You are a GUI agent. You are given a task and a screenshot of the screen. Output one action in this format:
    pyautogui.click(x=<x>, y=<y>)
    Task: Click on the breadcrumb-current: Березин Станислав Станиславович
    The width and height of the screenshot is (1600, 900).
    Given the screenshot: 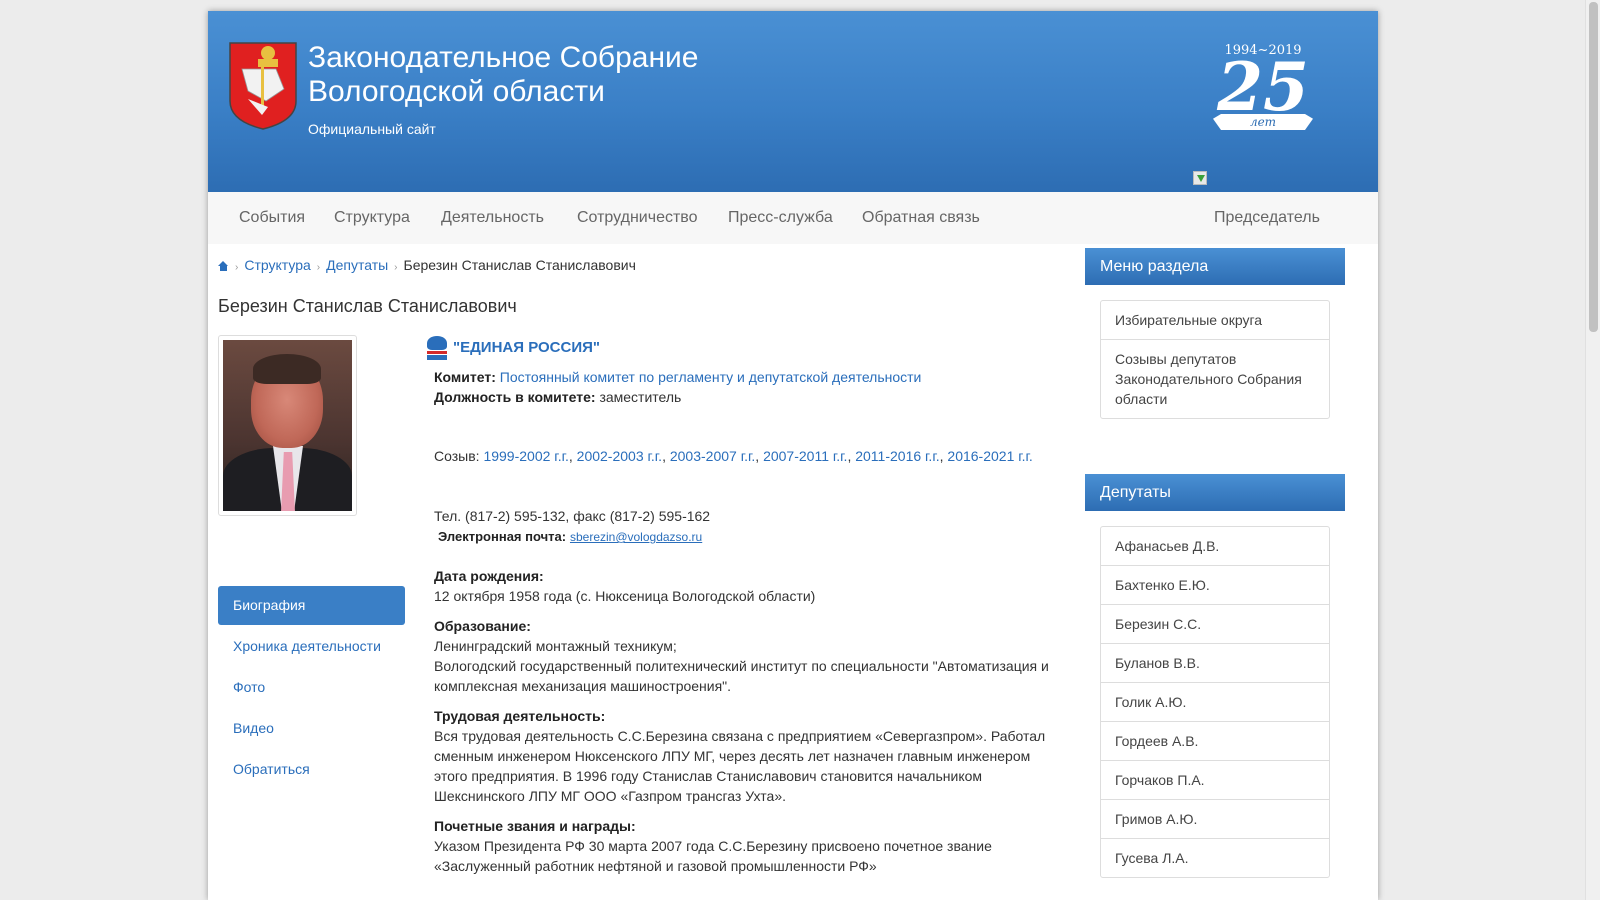 What is the action you would take?
    pyautogui.click(x=519, y=265)
    